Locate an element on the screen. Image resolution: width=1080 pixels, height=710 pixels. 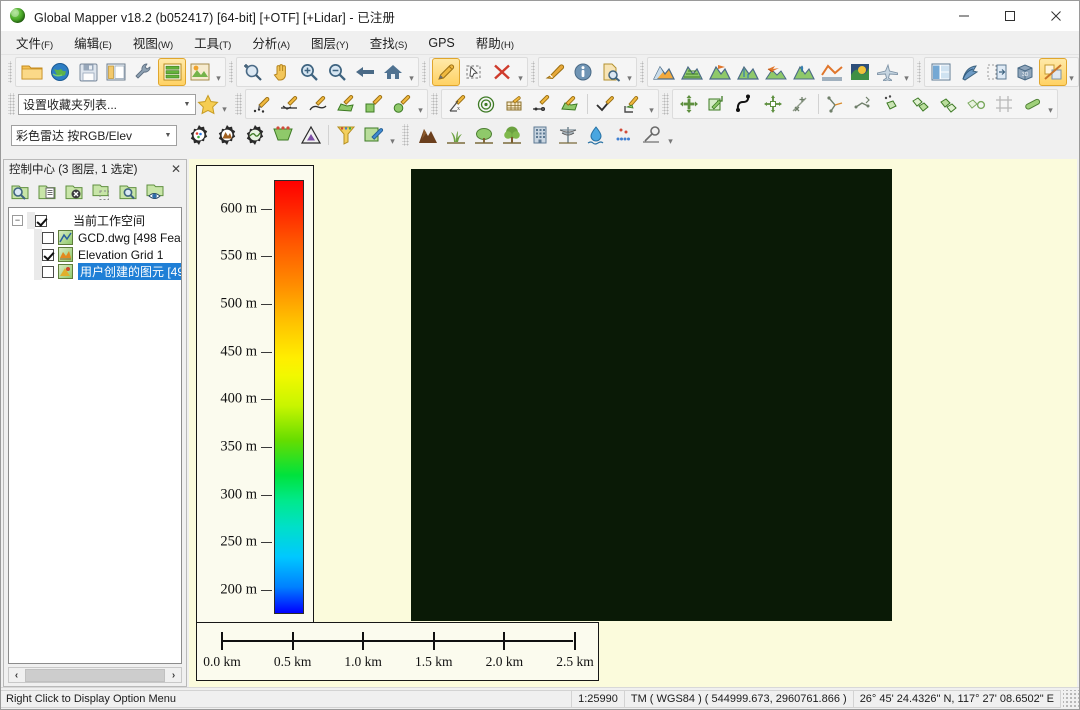
menu-help: 帮助(H) is located at coordinates (495, 42).